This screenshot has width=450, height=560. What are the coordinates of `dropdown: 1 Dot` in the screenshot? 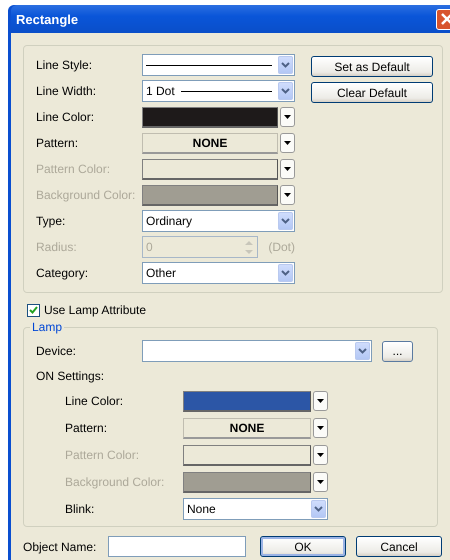 It's located at (218, 91).